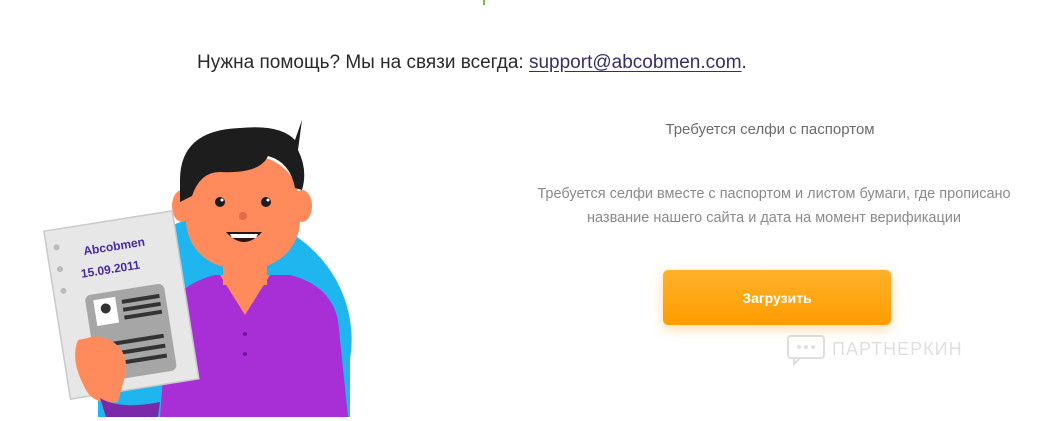 This screenshot has width=1044, height=421. What do you see at coordinates (770, 129) in the screenshot?
I see `requirement-title: Требуется селфи с паспортом` at bounding box center [770, 129].